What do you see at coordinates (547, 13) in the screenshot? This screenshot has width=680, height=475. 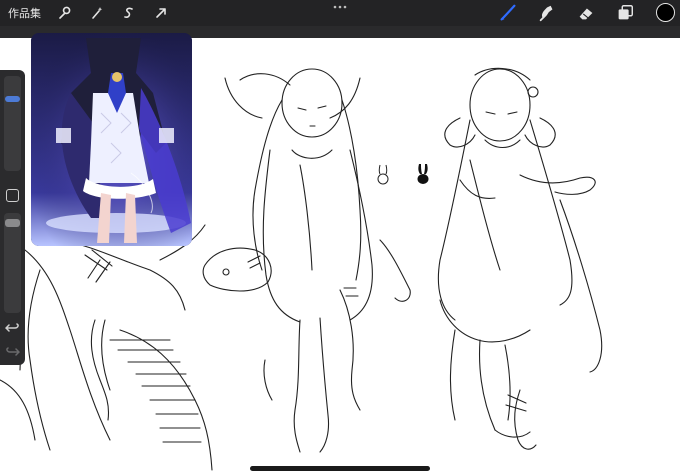 I see `smudge-icon` at bounding box center [547, 13].